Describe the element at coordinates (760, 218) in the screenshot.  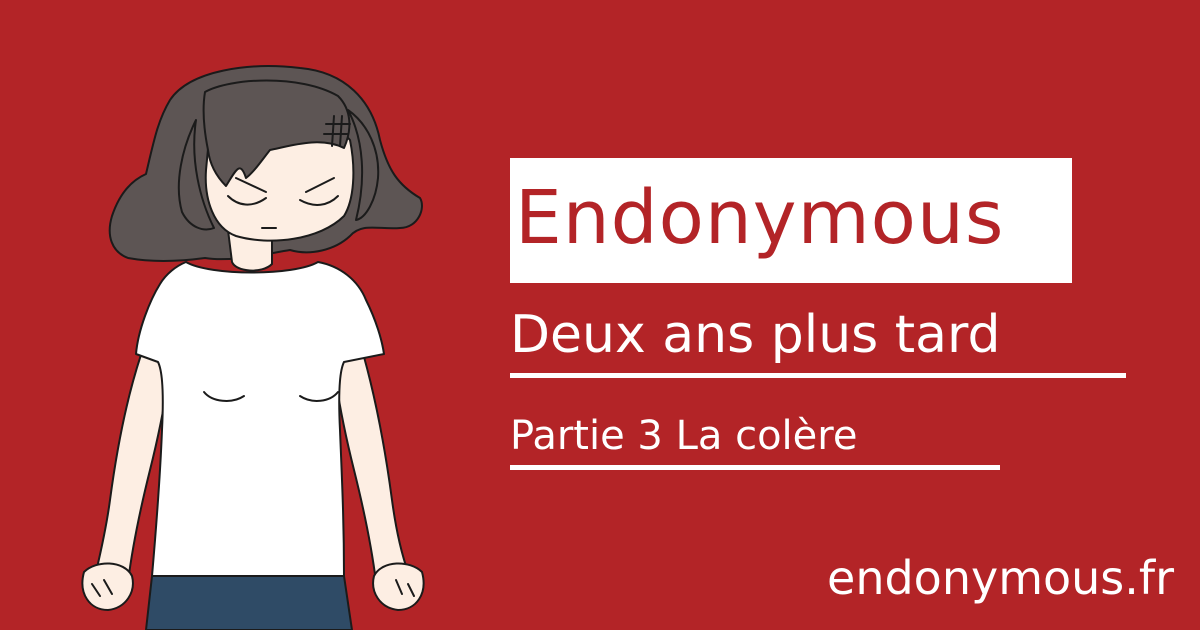
I see `comic-title: Endonymous` at that location.